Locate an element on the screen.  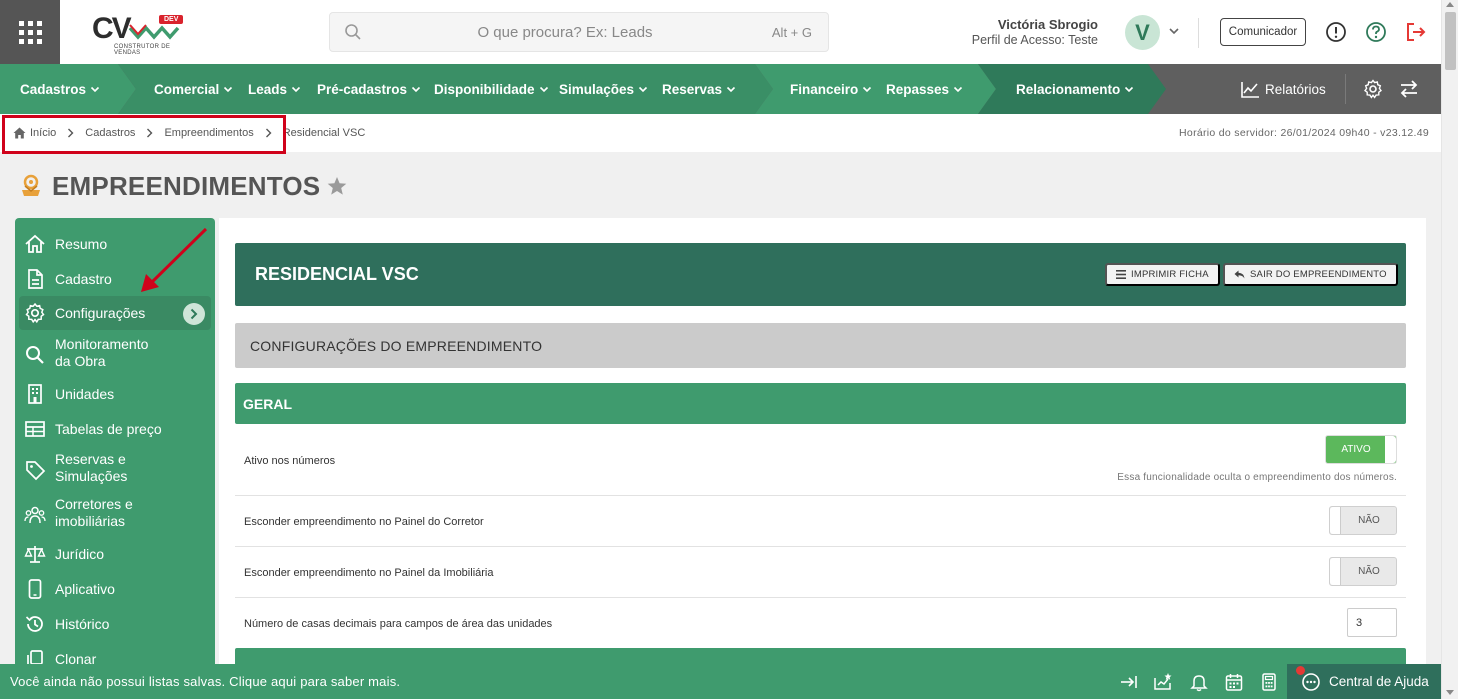
sidebar-item-historico: Histórico is located at coordinates (115, 624).